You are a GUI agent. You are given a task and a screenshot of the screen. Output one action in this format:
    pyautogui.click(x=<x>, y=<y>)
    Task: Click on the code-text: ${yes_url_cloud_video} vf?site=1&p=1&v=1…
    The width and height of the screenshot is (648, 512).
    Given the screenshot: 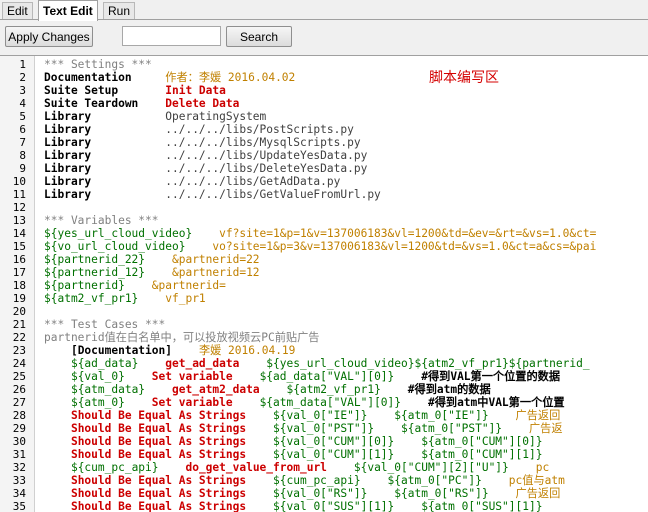 What is the action you would take?
    pyautogui.click(x=320, y=233)
    